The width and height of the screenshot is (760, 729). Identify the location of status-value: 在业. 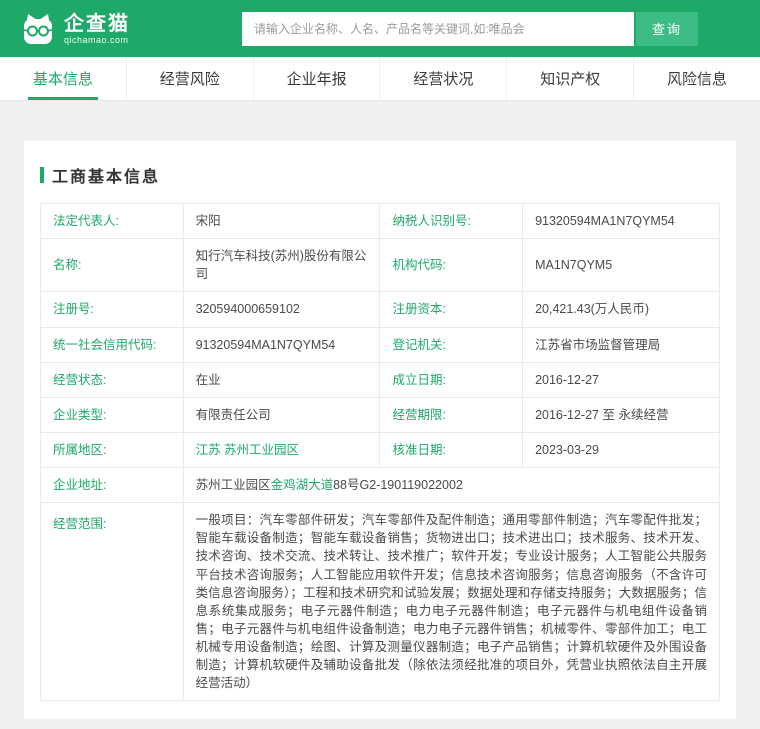
(281, 379).